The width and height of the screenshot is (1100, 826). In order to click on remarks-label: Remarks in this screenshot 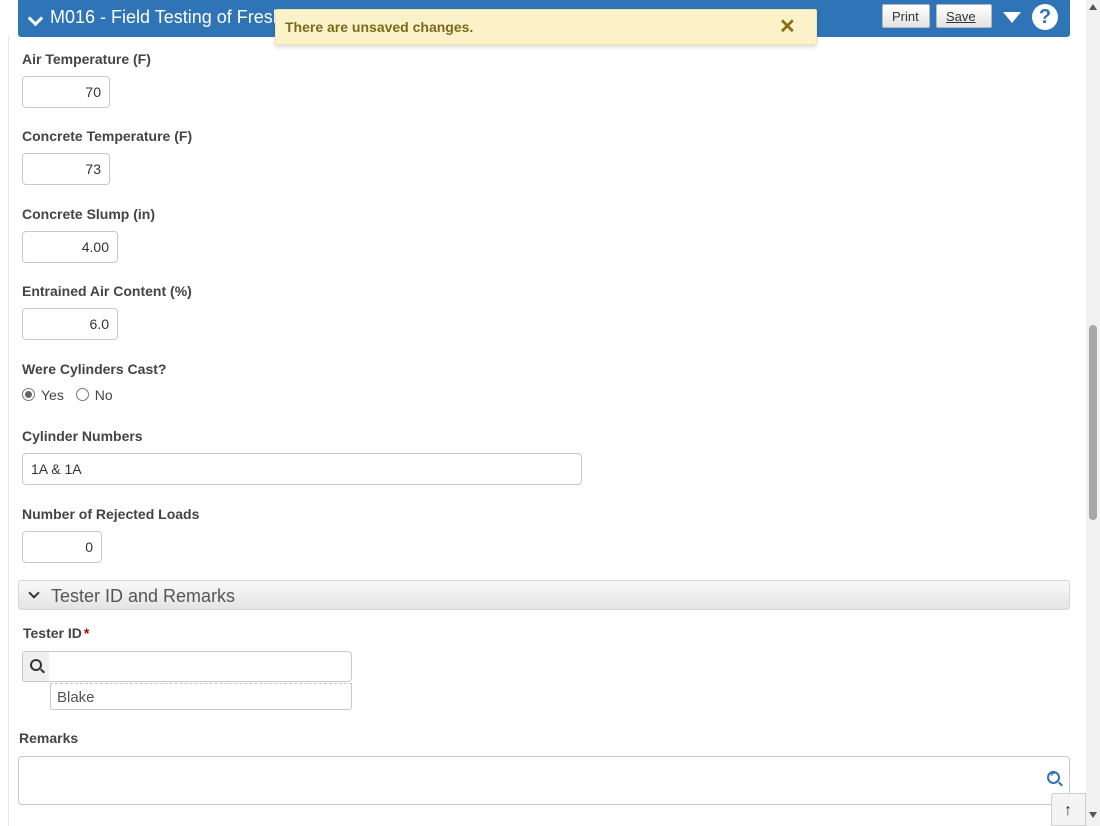, I will do `click(49, 738)`.